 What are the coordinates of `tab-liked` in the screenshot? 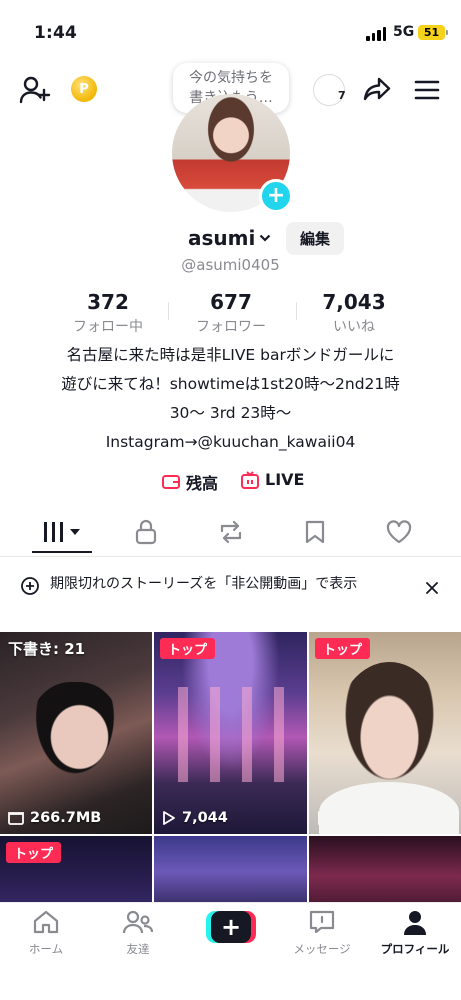 It's located at (399, 532).